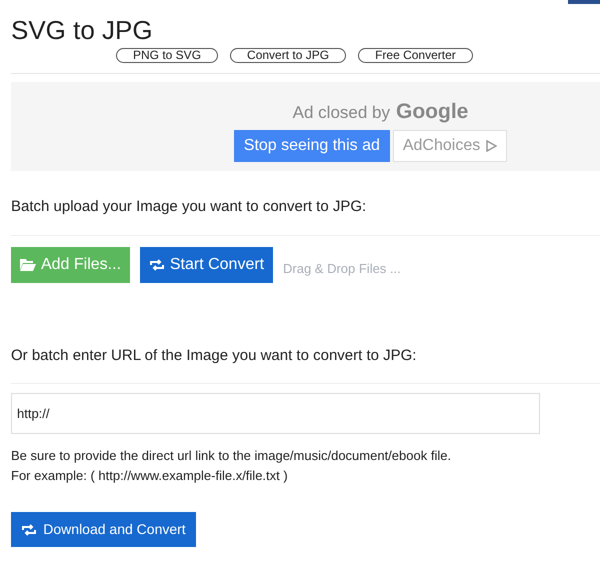  I want to click on adchoices-button: AdChoices, so click(450, 146).